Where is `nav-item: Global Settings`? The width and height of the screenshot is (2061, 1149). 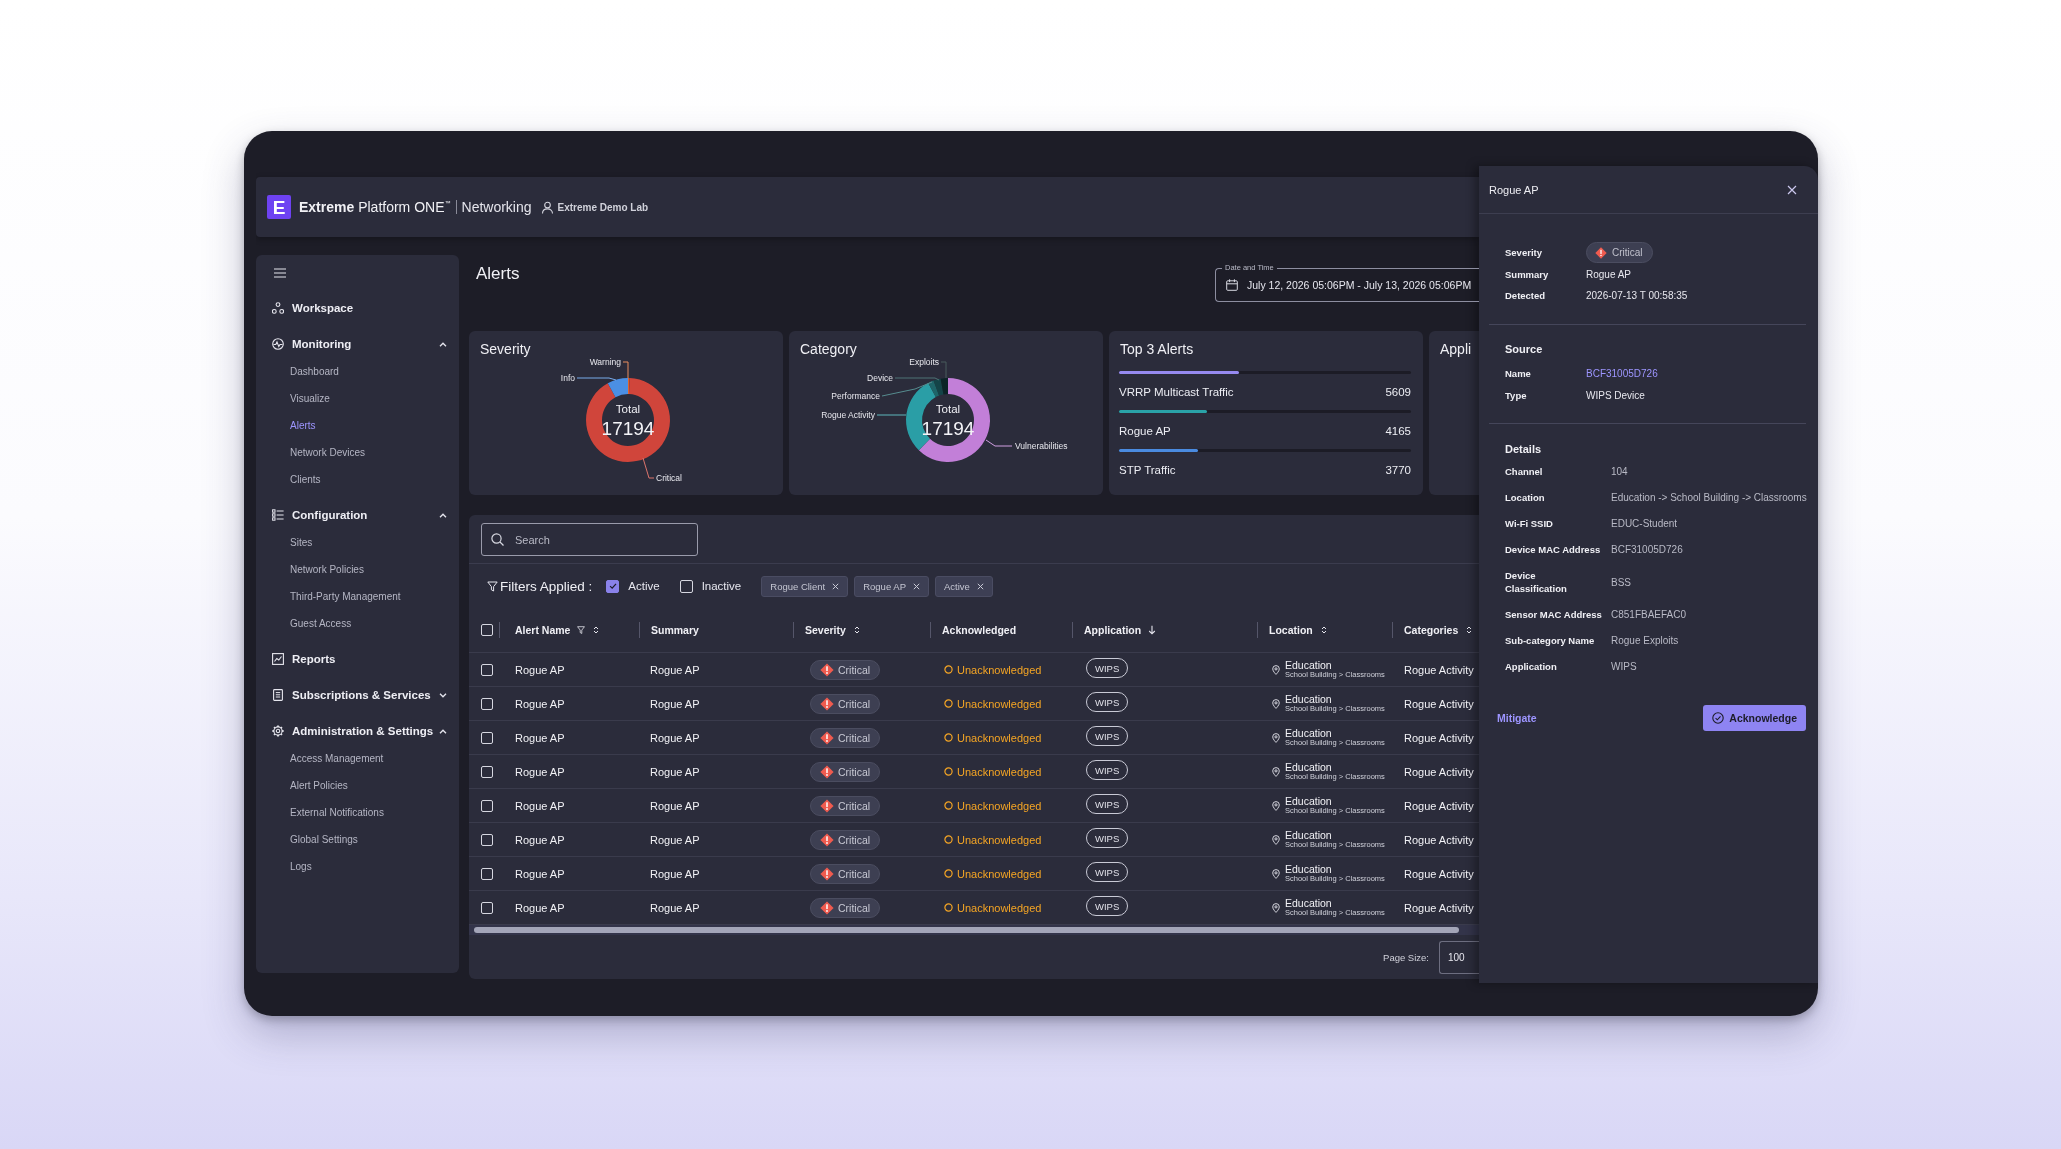 nav-item: Global Settings is located at coordinates (357, 839).